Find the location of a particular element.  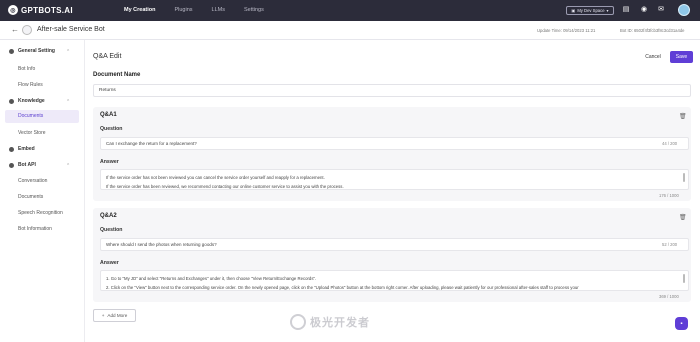

chat-support-button: ▪ is located at coordinates (681, 323).